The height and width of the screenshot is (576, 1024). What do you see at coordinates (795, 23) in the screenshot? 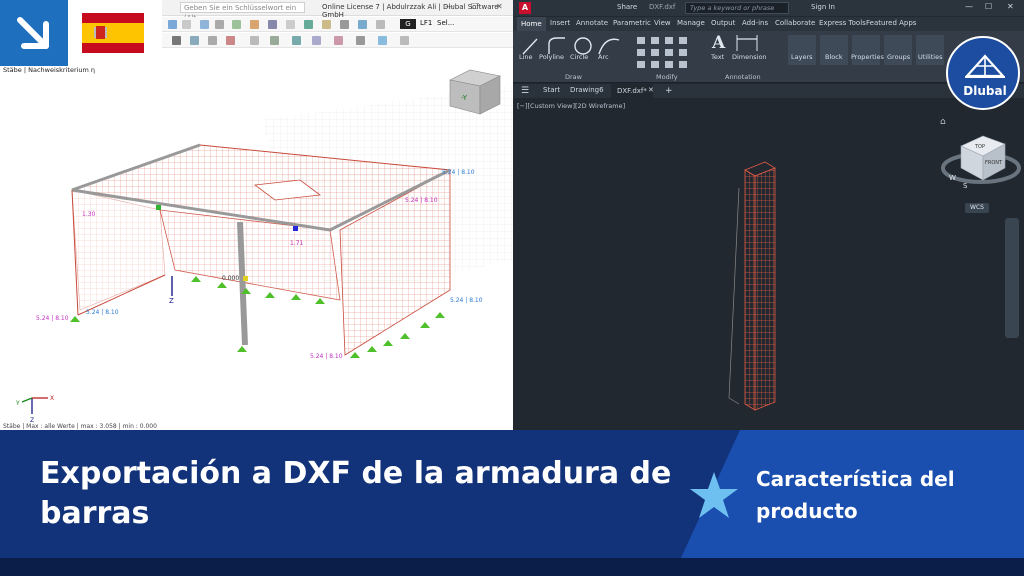
I see `tab-collaborate: Collaborate` at bounding box center [795, 23].